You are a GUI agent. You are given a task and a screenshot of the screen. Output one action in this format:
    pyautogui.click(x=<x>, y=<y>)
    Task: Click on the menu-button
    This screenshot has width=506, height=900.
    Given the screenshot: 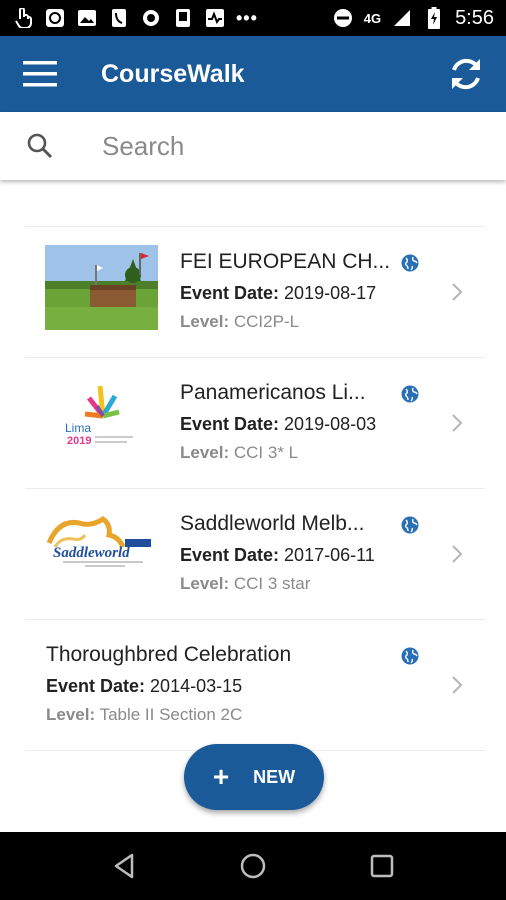 What is the action you would take?
    pyautogui.click(x=40, y=74)
    